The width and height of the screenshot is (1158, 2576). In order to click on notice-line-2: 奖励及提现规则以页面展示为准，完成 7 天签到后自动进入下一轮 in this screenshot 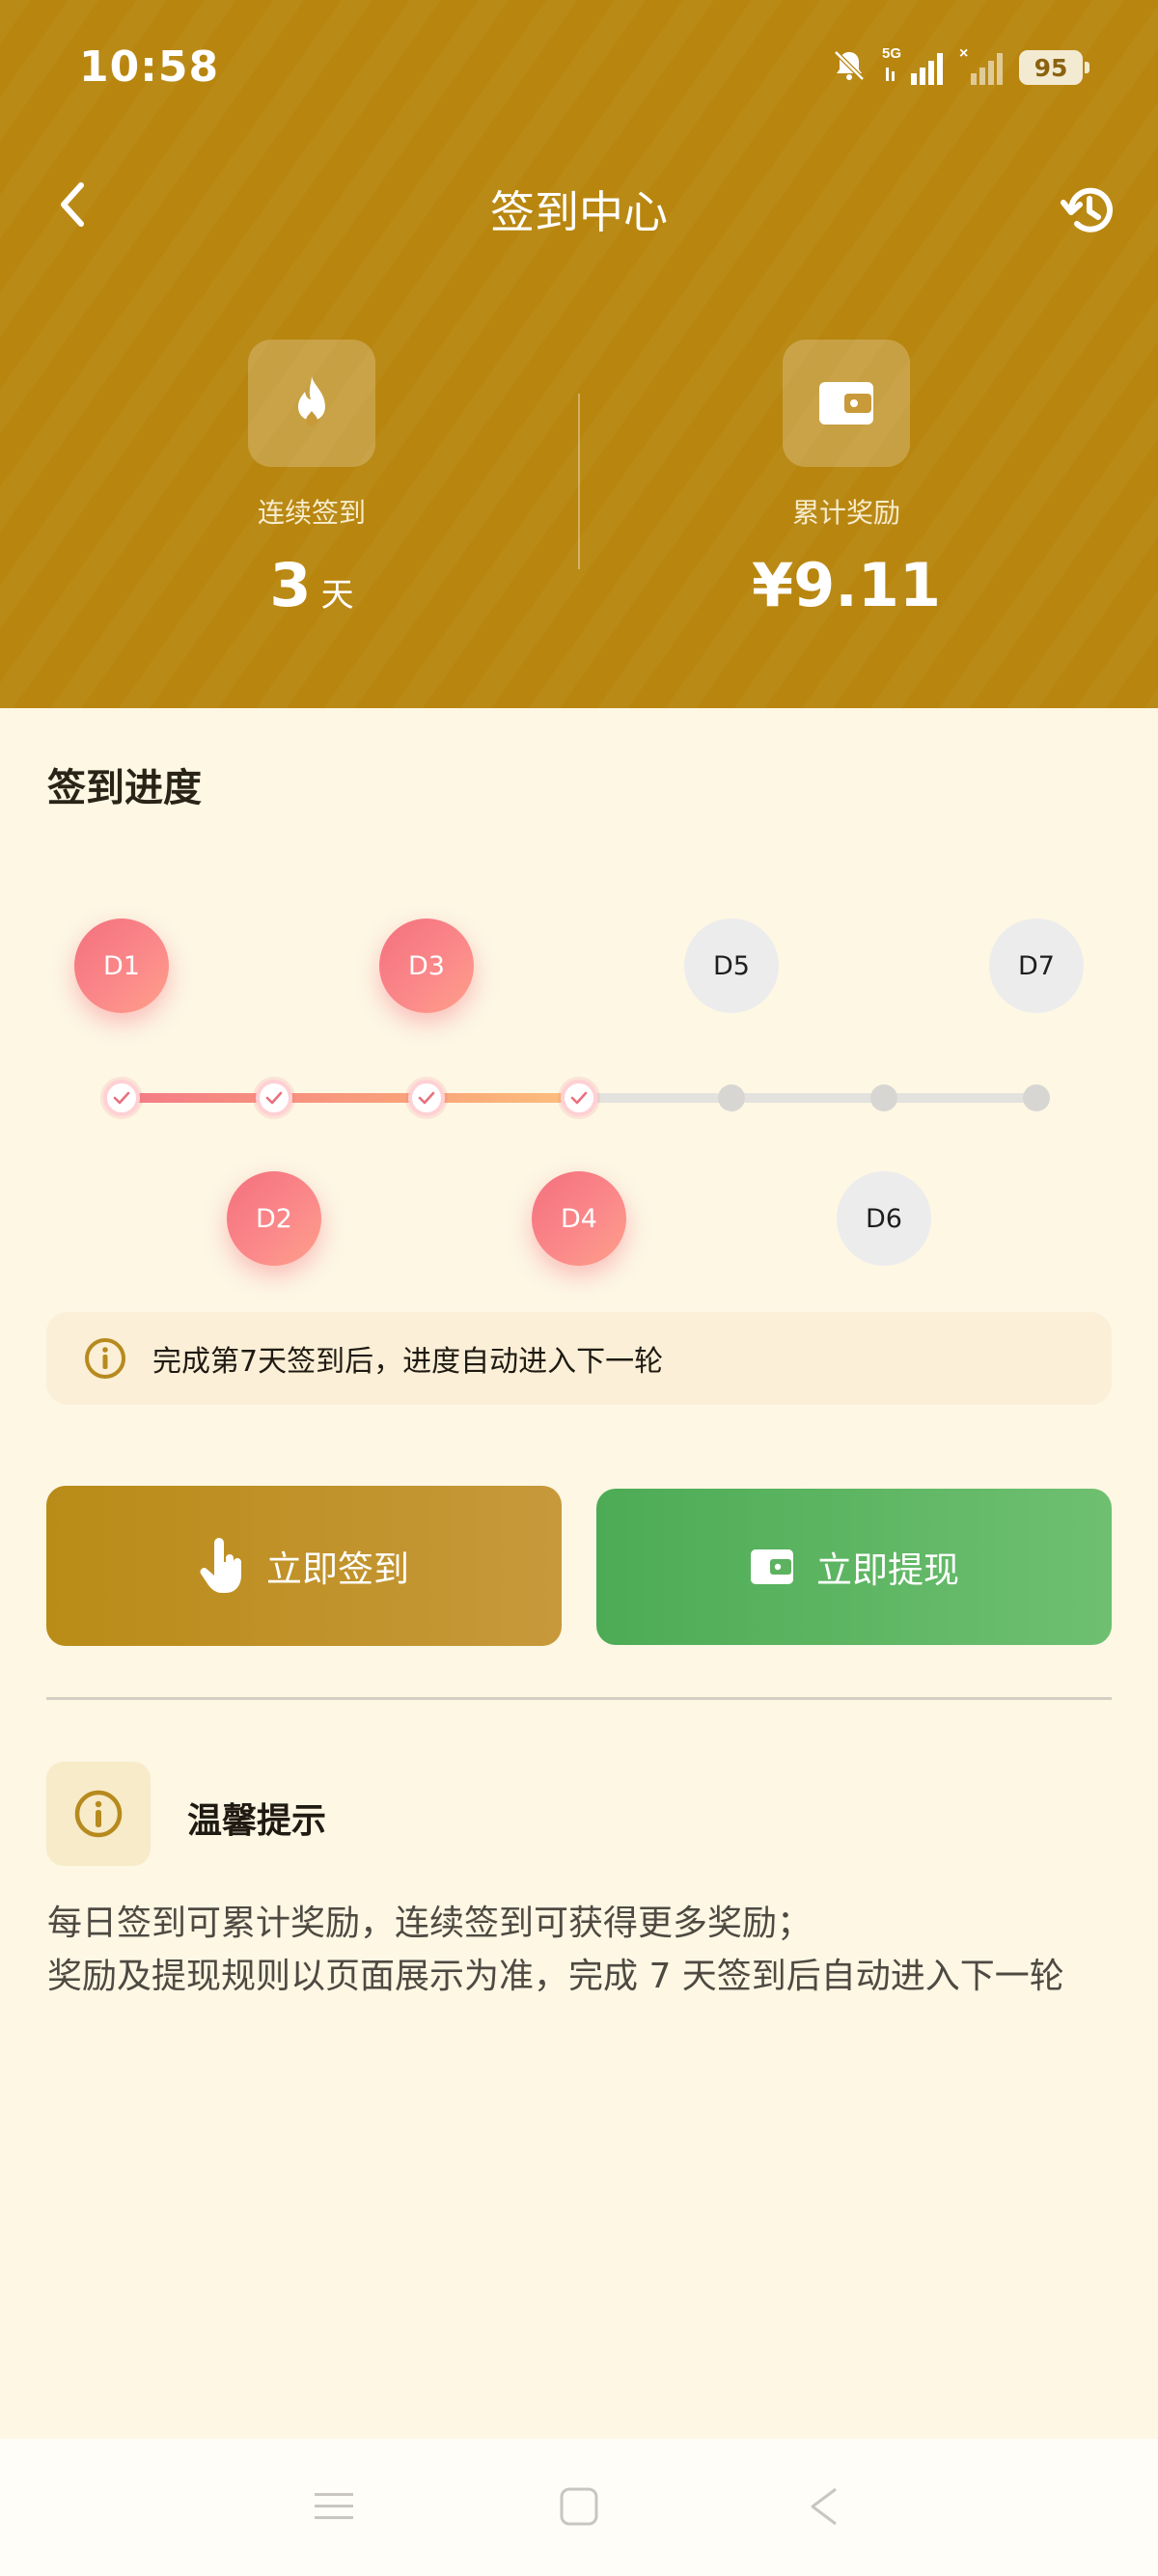, I will do `click(555, 1977)`.